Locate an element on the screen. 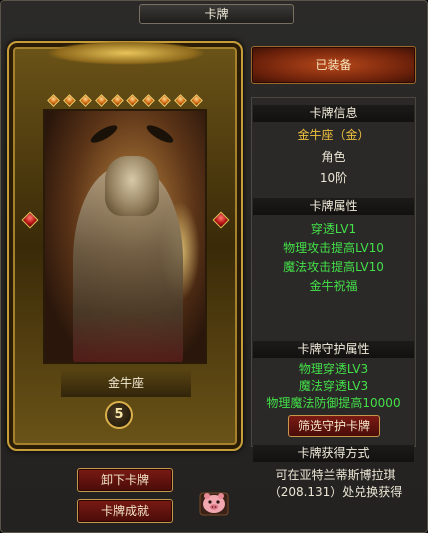  attribute-item: 穿透LV1 is located at coordinates (333, 229).